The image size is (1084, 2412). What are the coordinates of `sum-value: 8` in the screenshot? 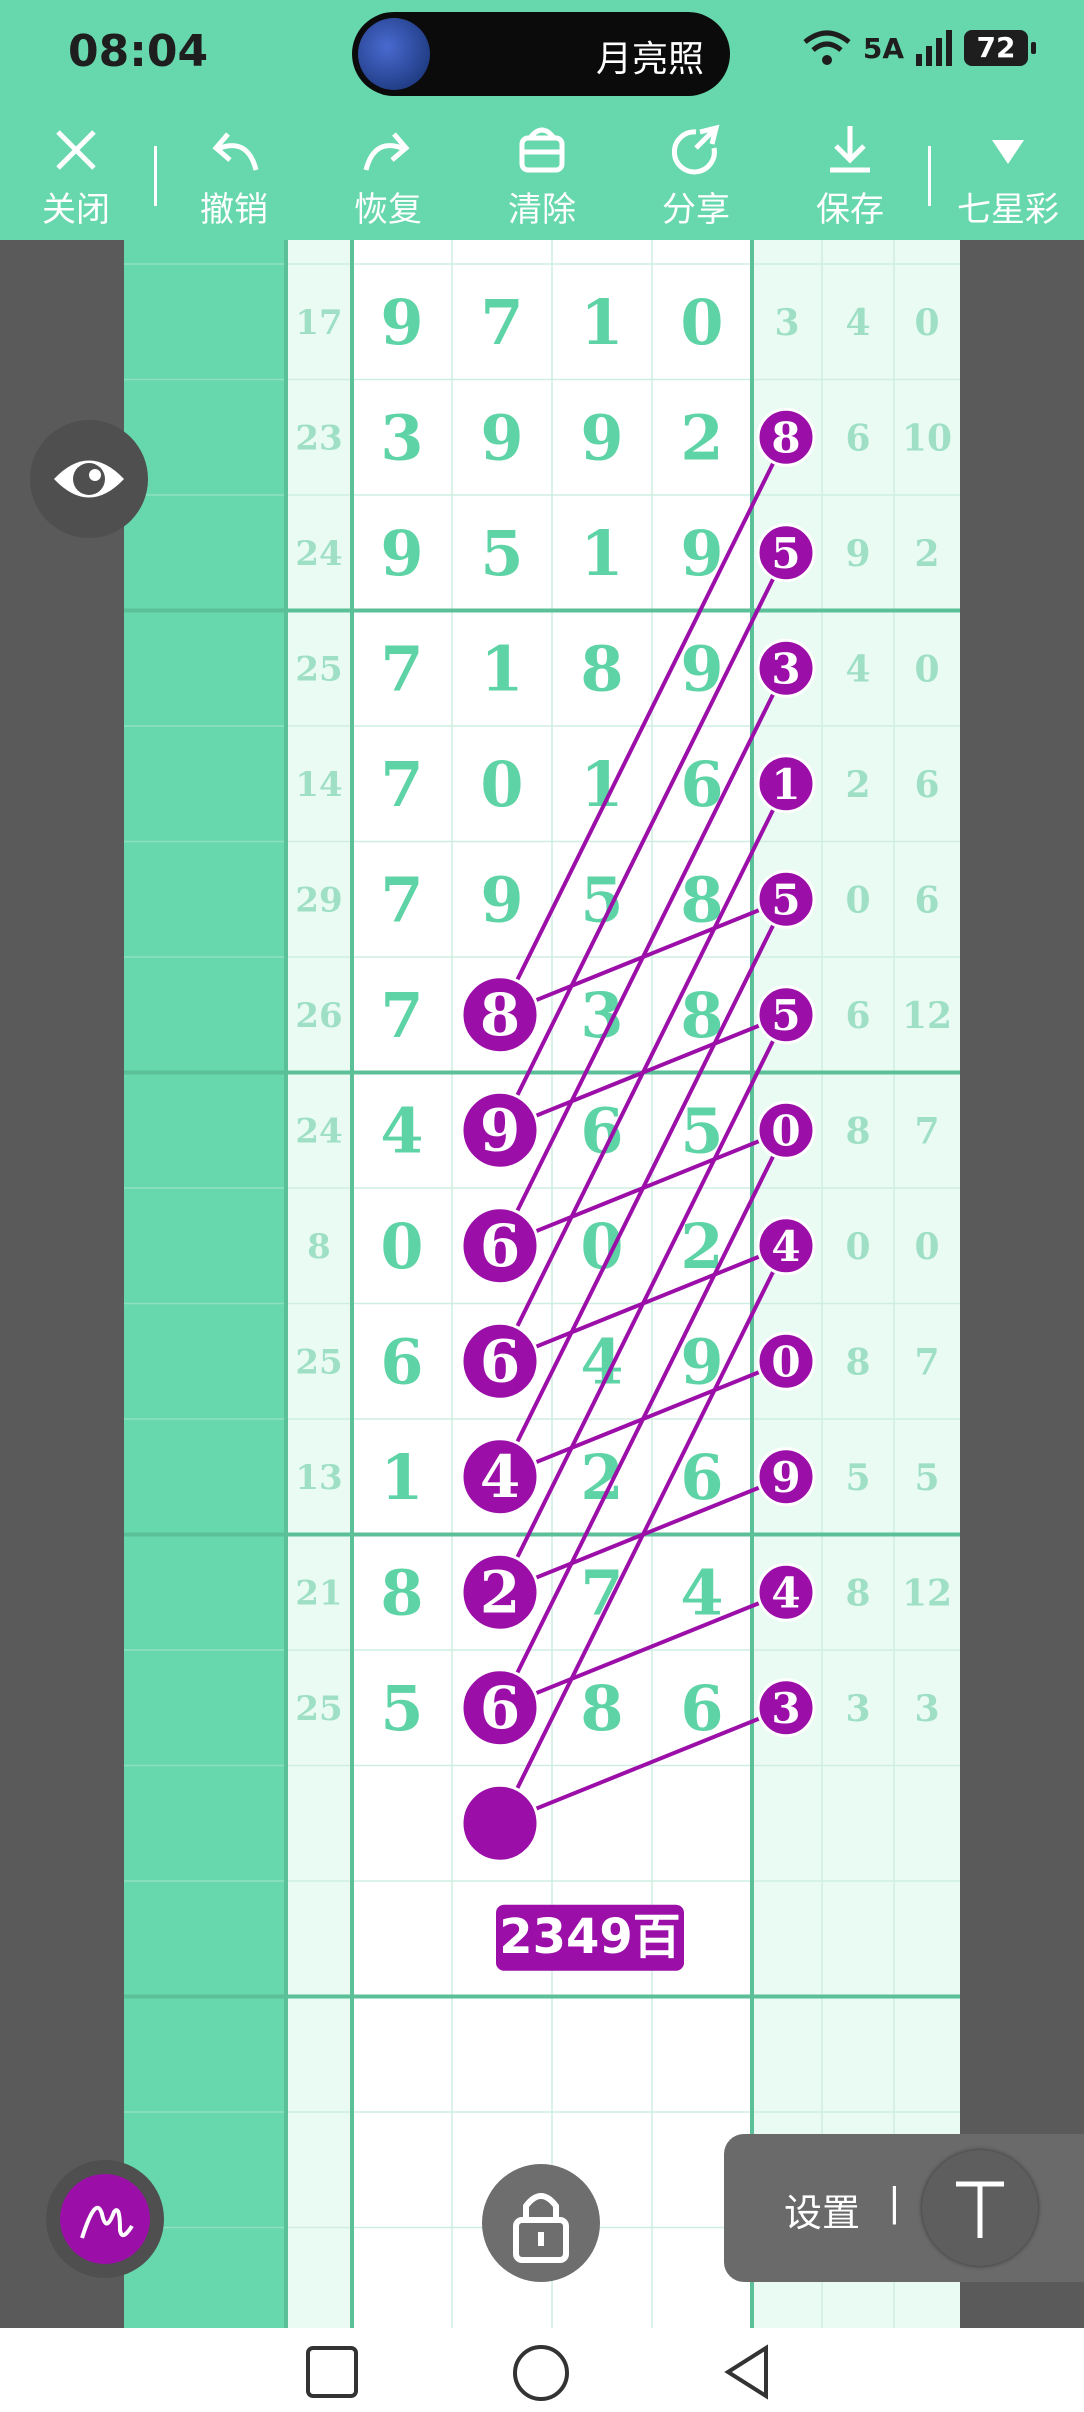 It's located at (319, 1247).